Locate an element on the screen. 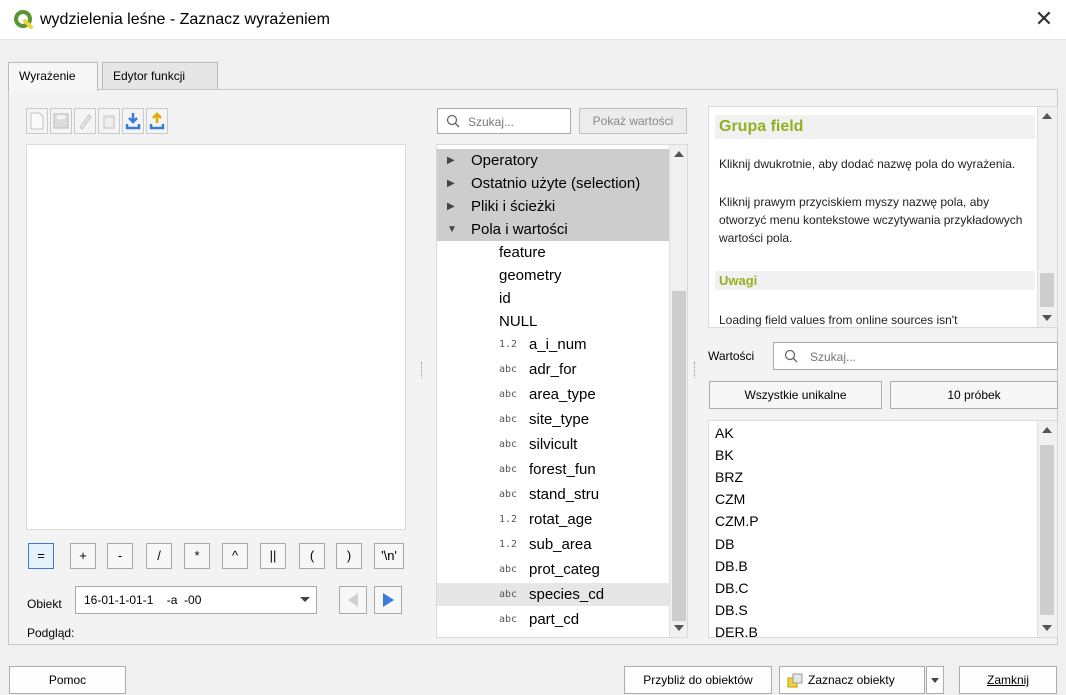 The height and width of the screenshot is (695, 1066). tree-field: abc area_type is located at coordinates (553, 394).